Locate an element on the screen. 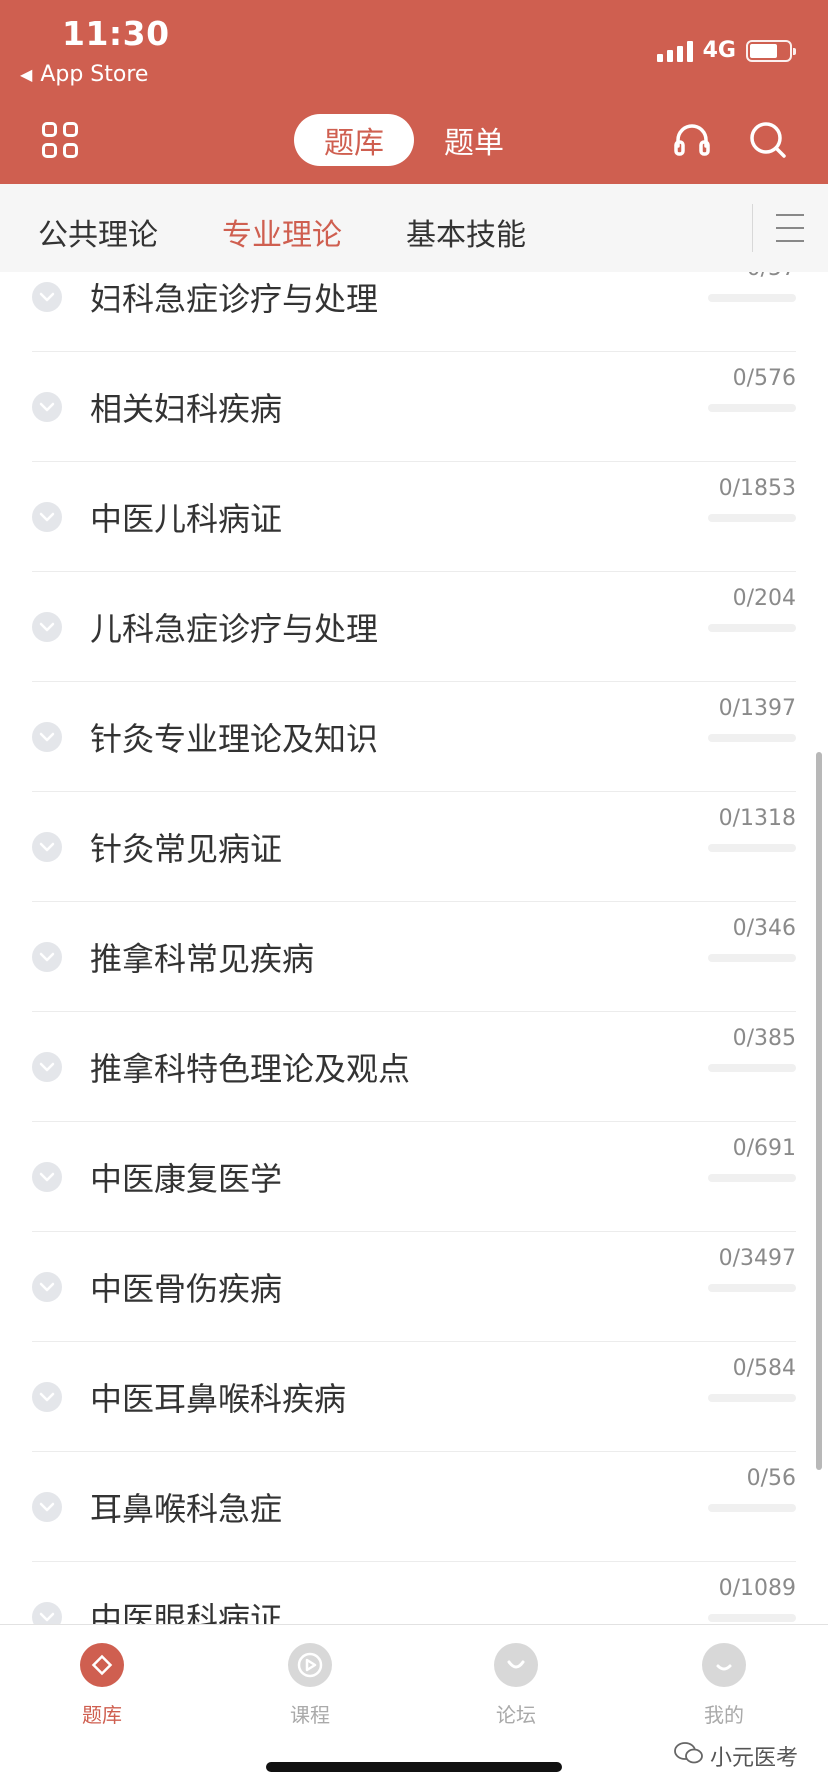  list-item: 中医眼科病证 0/1089 is located at coordinates (414, 1593).